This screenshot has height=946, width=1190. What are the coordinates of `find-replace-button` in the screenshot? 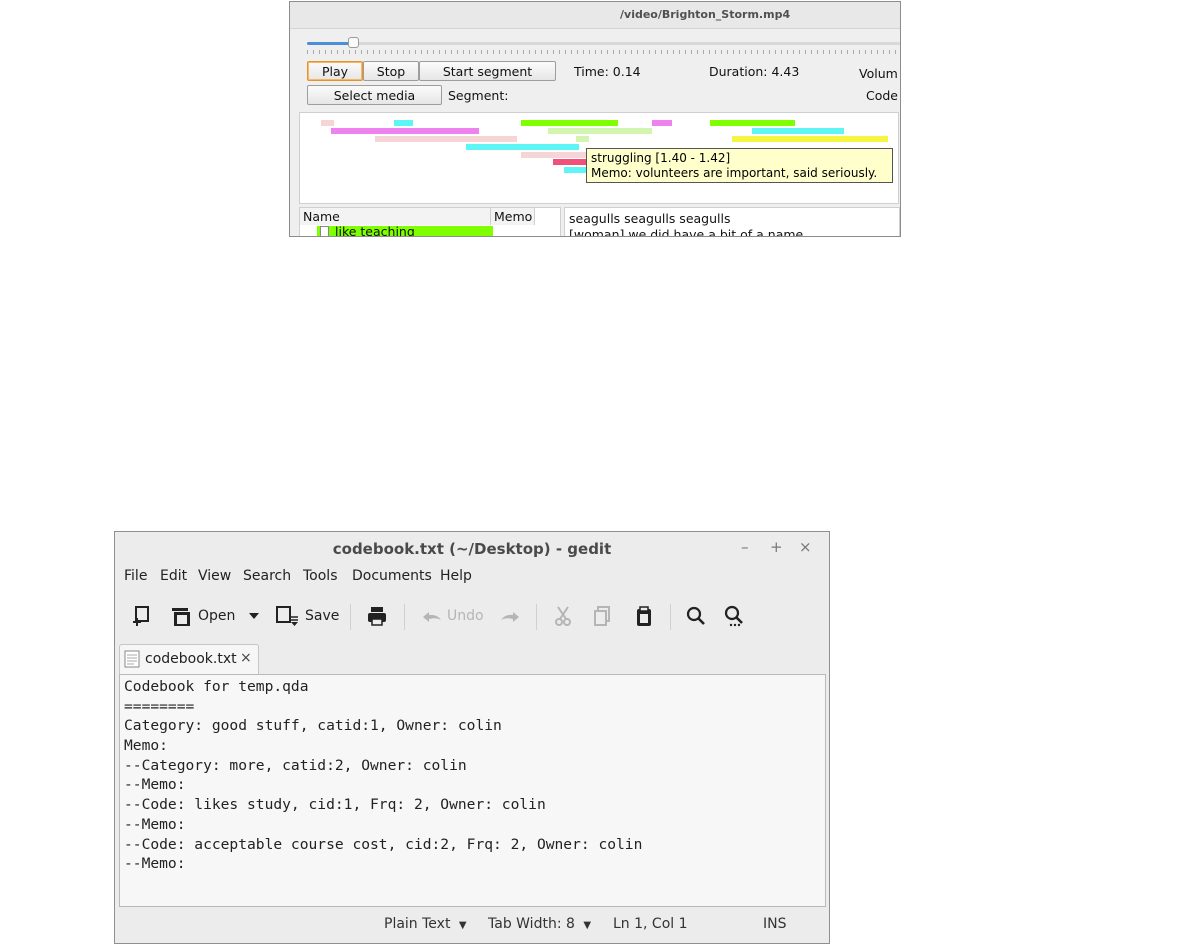 It's located at (735, 616).